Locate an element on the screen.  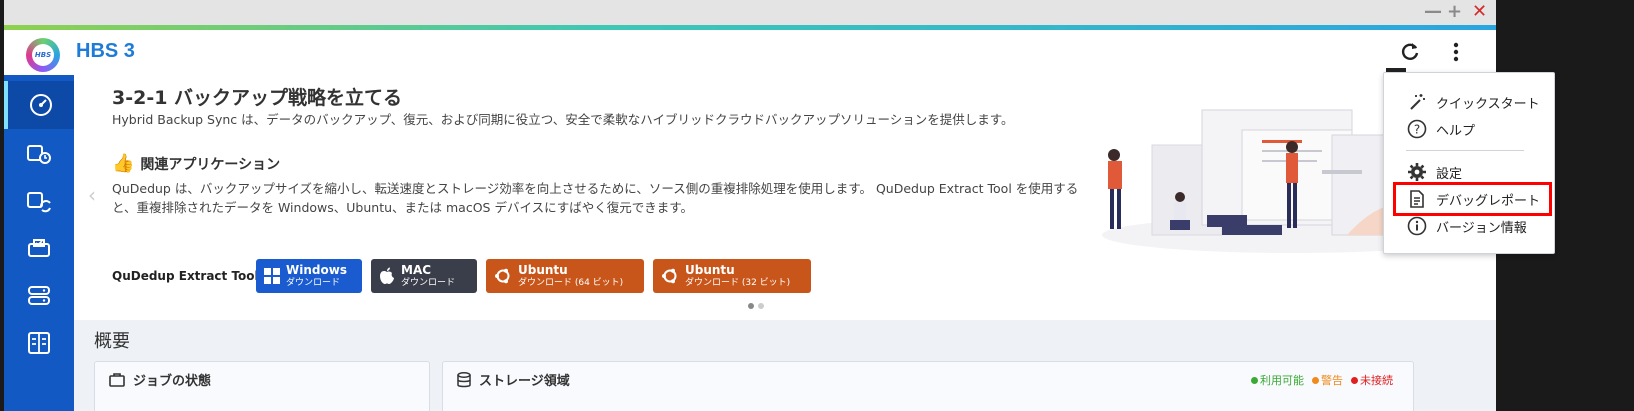
menu-item-label: クイックスタート is located at coordinates (1488, 104).